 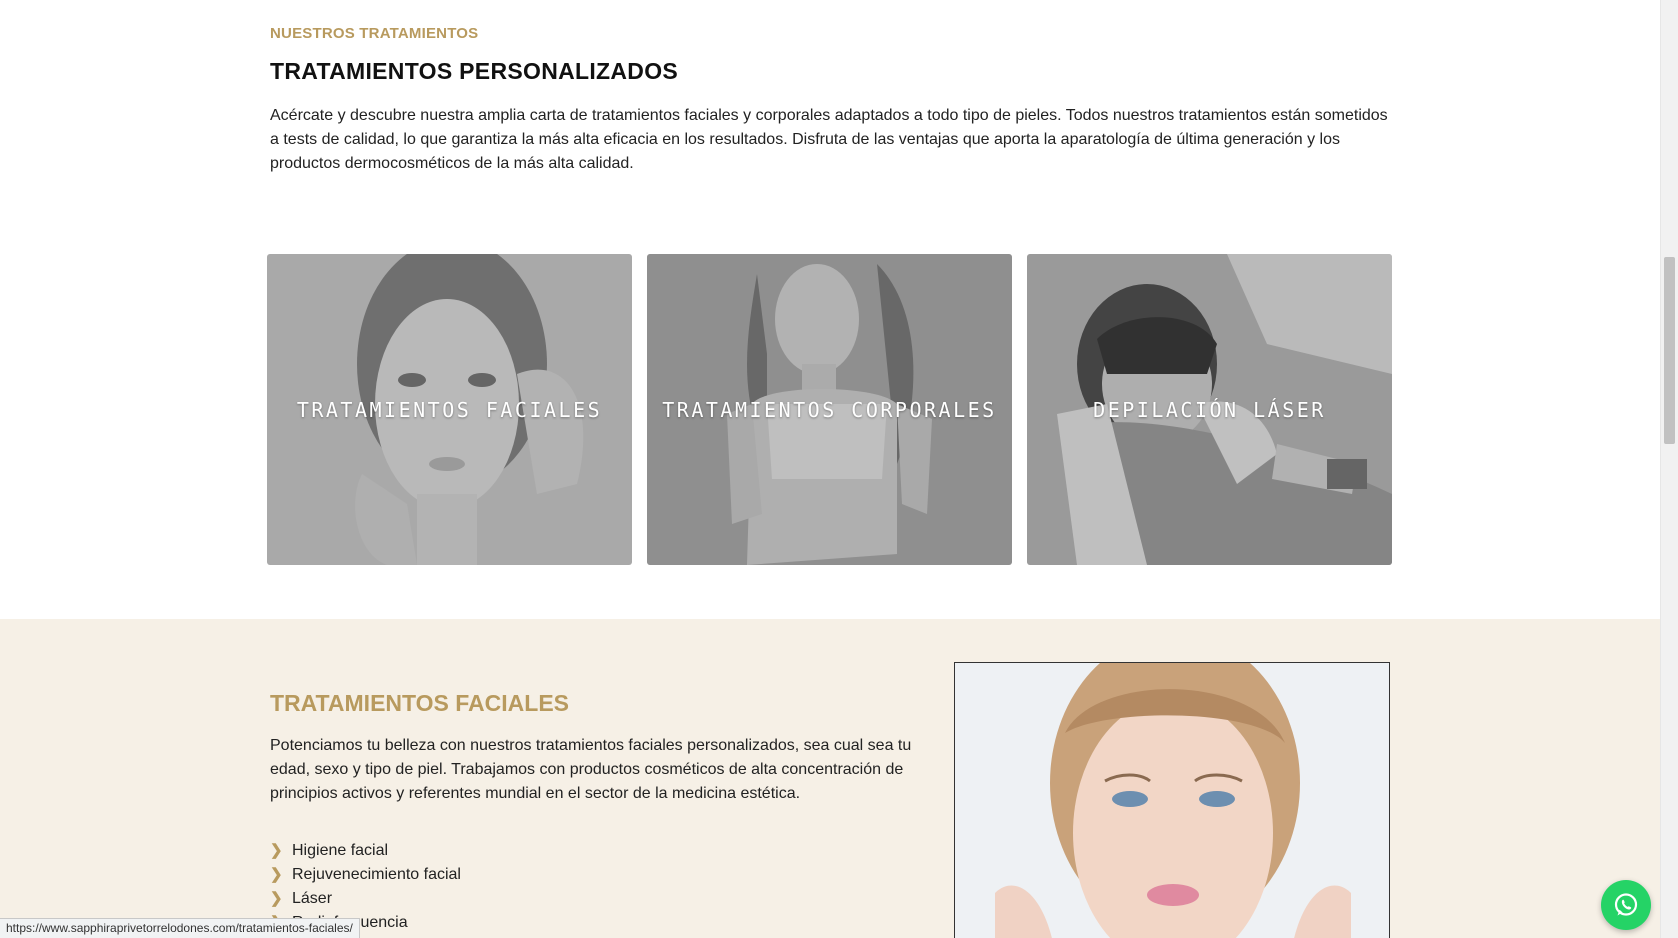 What do you see at coordinates (1669, 469) in the screenshot?
I see `page-scrollbar` at bounding box center [1669, 469].